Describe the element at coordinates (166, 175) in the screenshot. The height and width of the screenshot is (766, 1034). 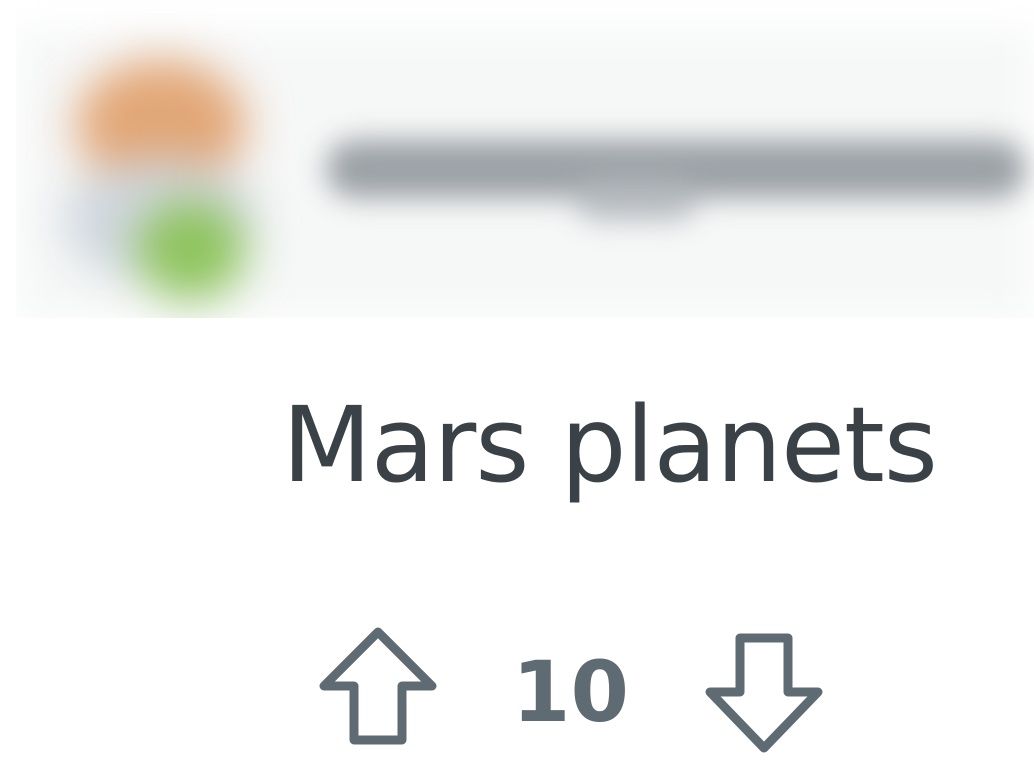
I see `user-avatar-icon` at that location.